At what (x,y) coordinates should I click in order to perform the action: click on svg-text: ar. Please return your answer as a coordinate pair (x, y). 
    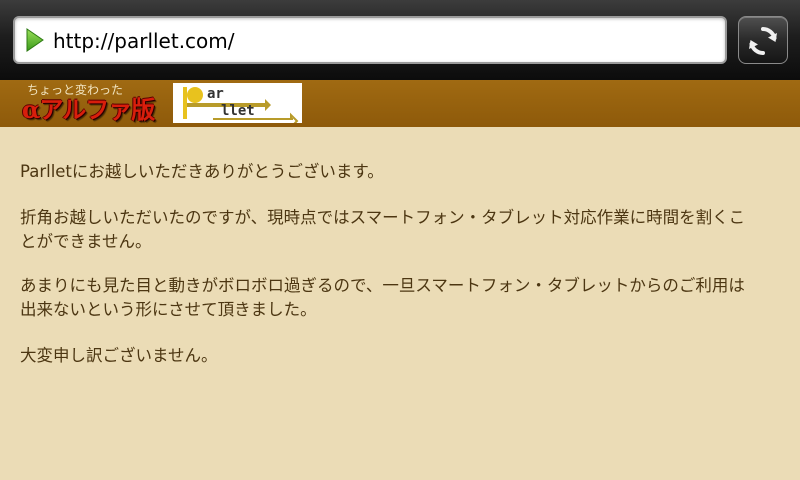
    Looking at the image, I should click on (215, 94).